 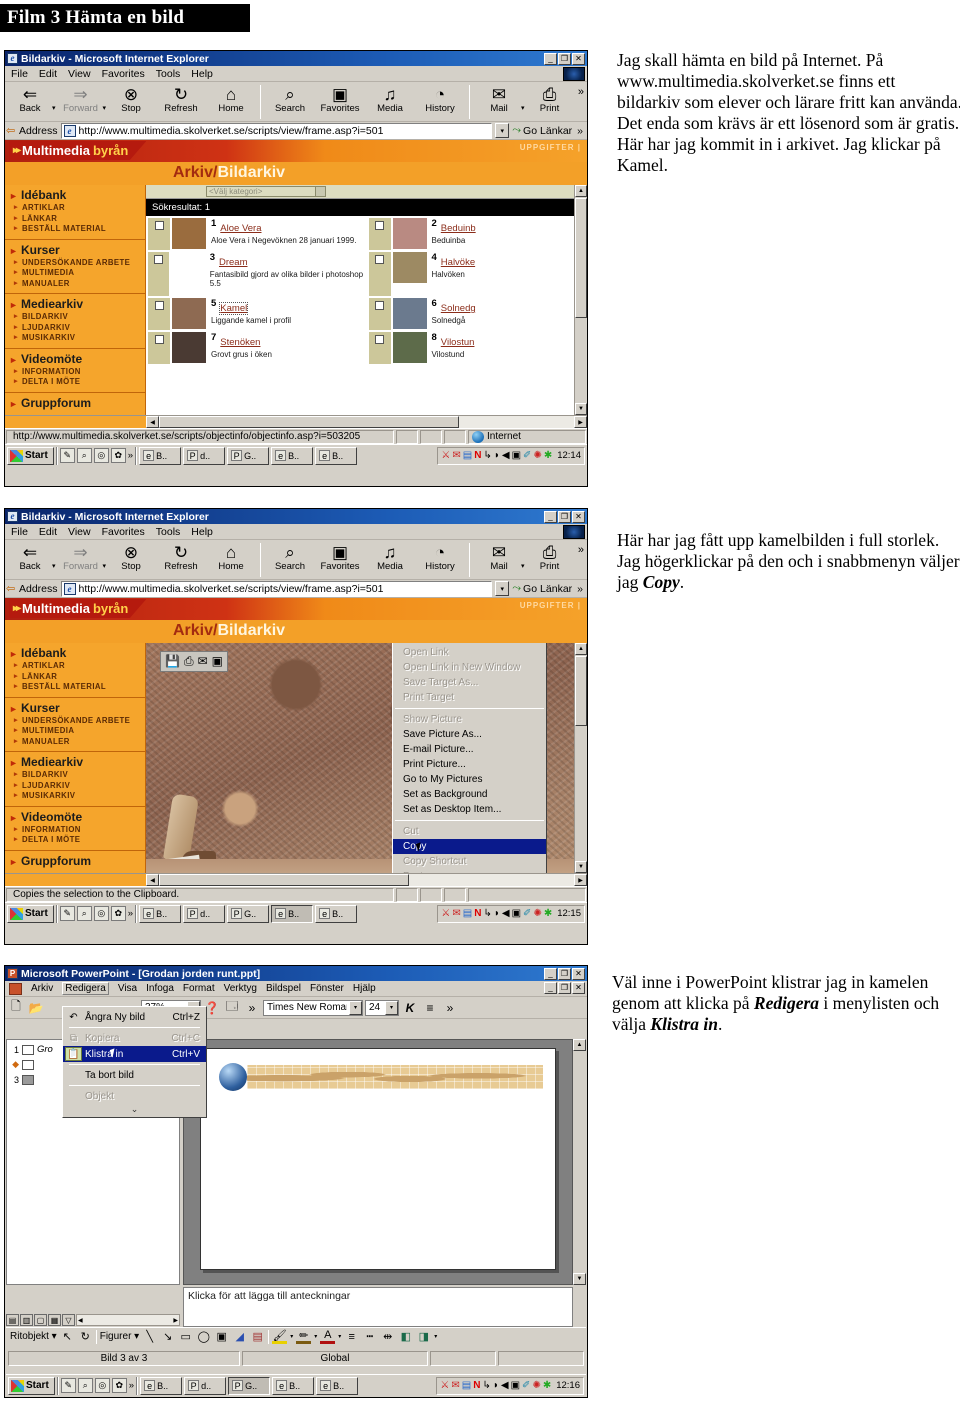 What do you see at coordinates (469, 652) in the screenshot?
I see `ctx-open-link: Open Link` at bounding box center [469, 652].